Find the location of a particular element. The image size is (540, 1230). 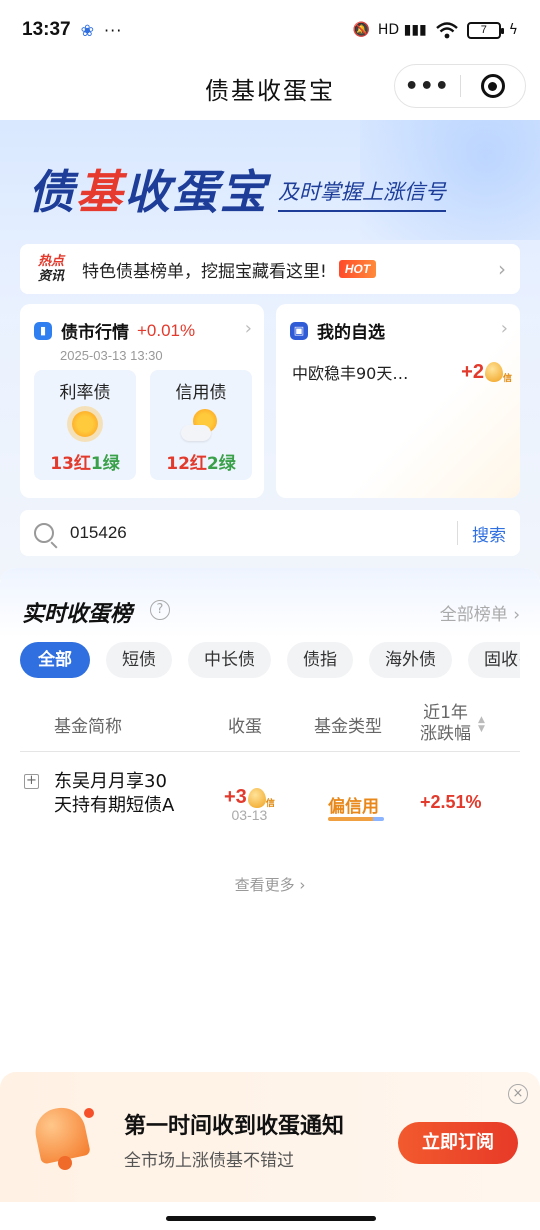

close-mini-program-button is located at coordinates (493, 86).